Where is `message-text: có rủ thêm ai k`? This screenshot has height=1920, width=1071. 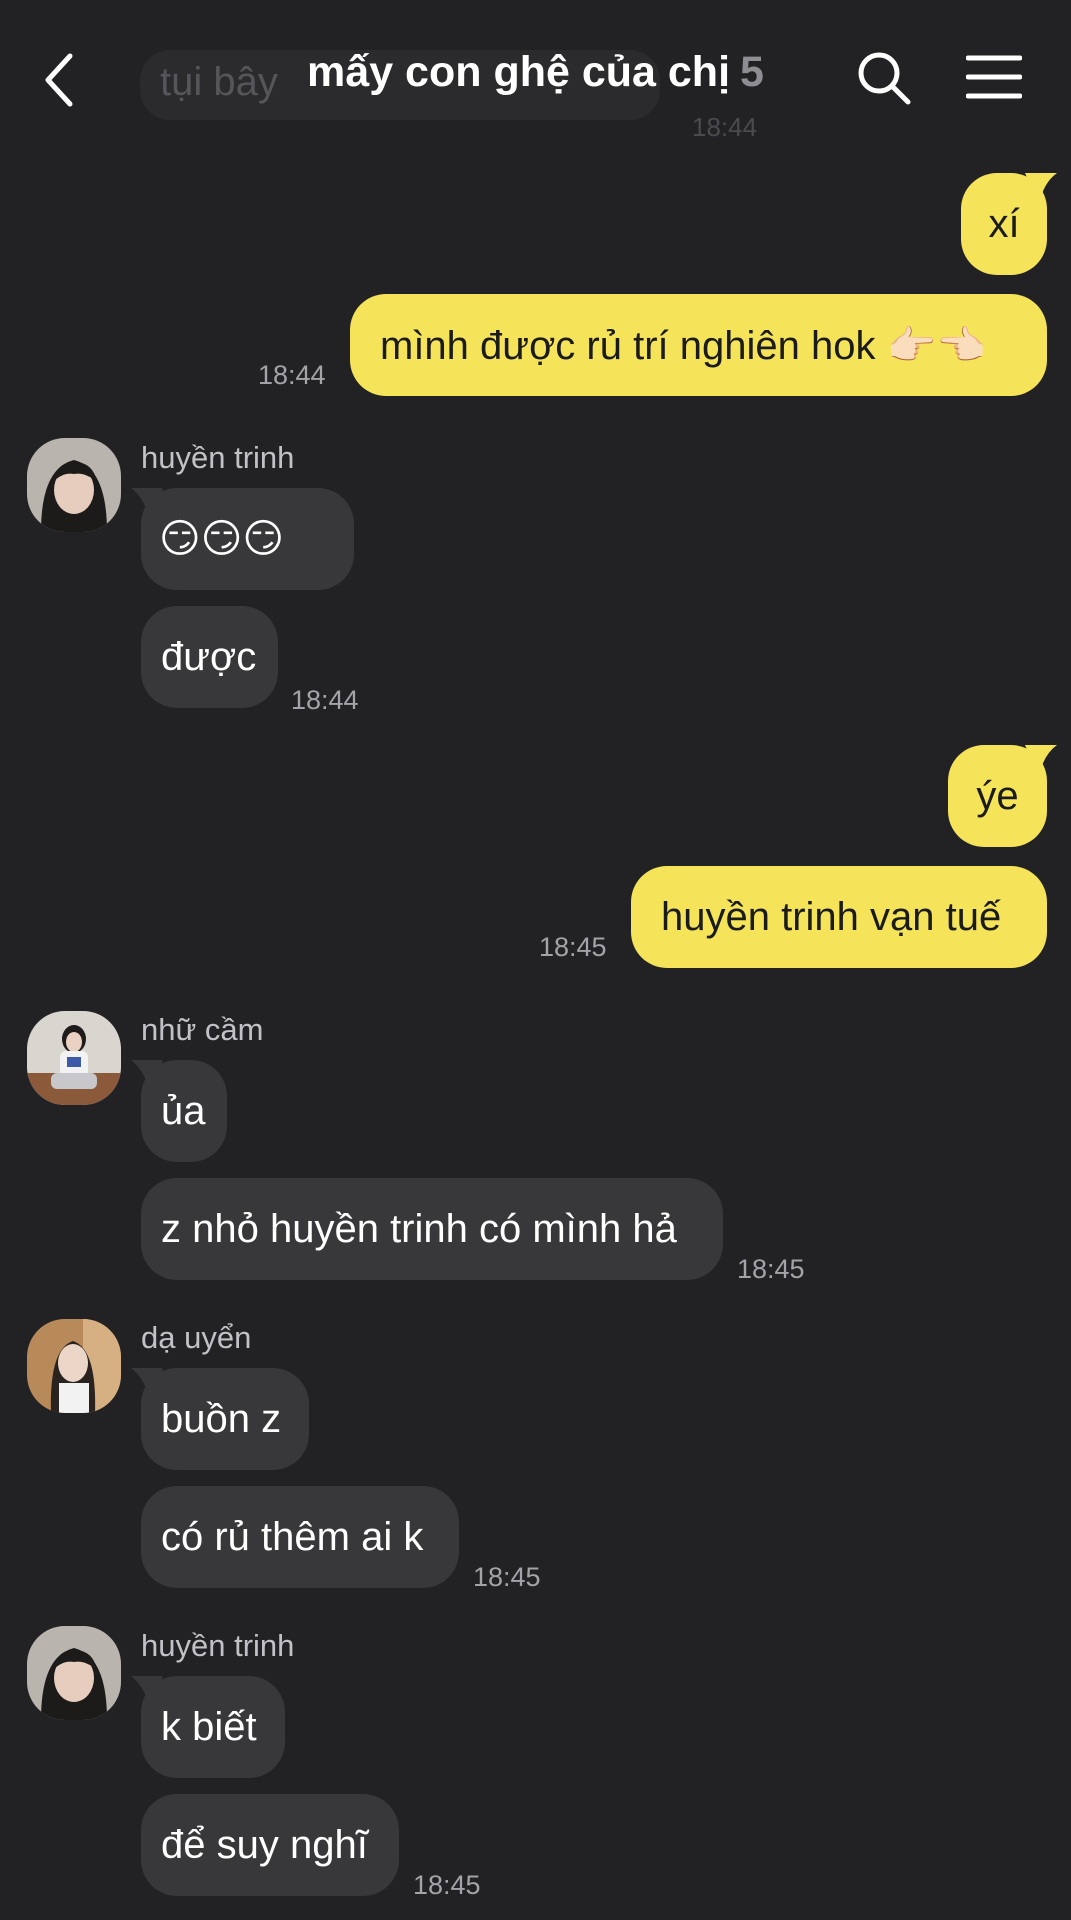
message-text: có rủ thêm ai k is located at coordinates (292, 1536).